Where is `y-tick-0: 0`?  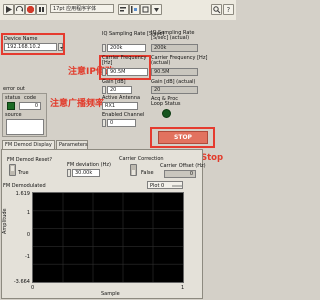
y-tick-0: 0 is located at coordinates (28, 235).